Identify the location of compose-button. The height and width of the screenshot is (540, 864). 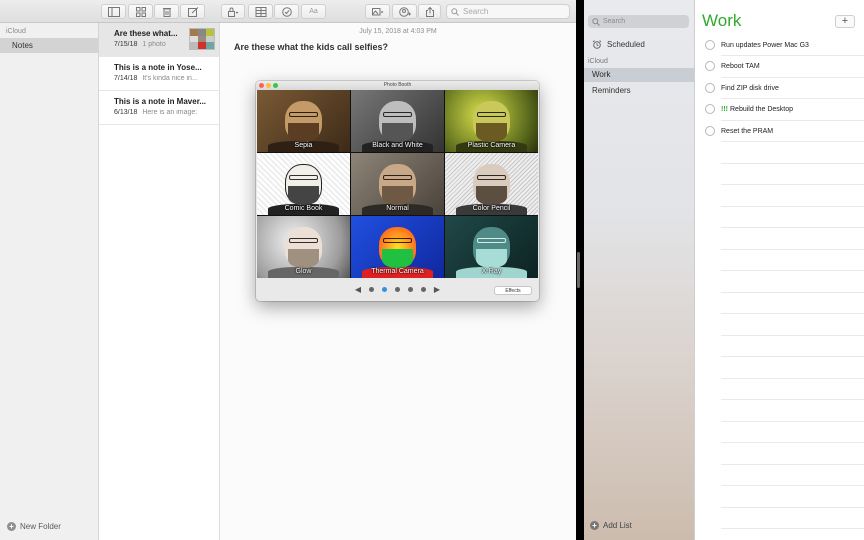
(192, 11).